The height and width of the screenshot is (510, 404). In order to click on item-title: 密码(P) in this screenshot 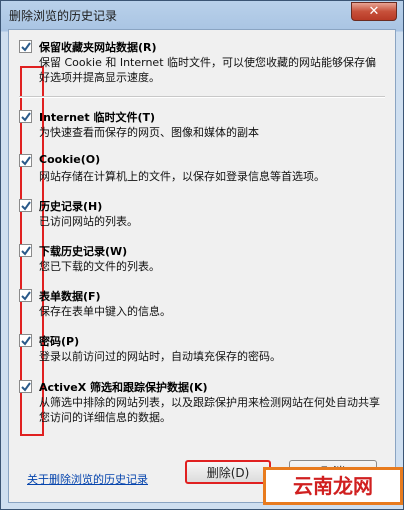, I will do `click(59, 341)`.